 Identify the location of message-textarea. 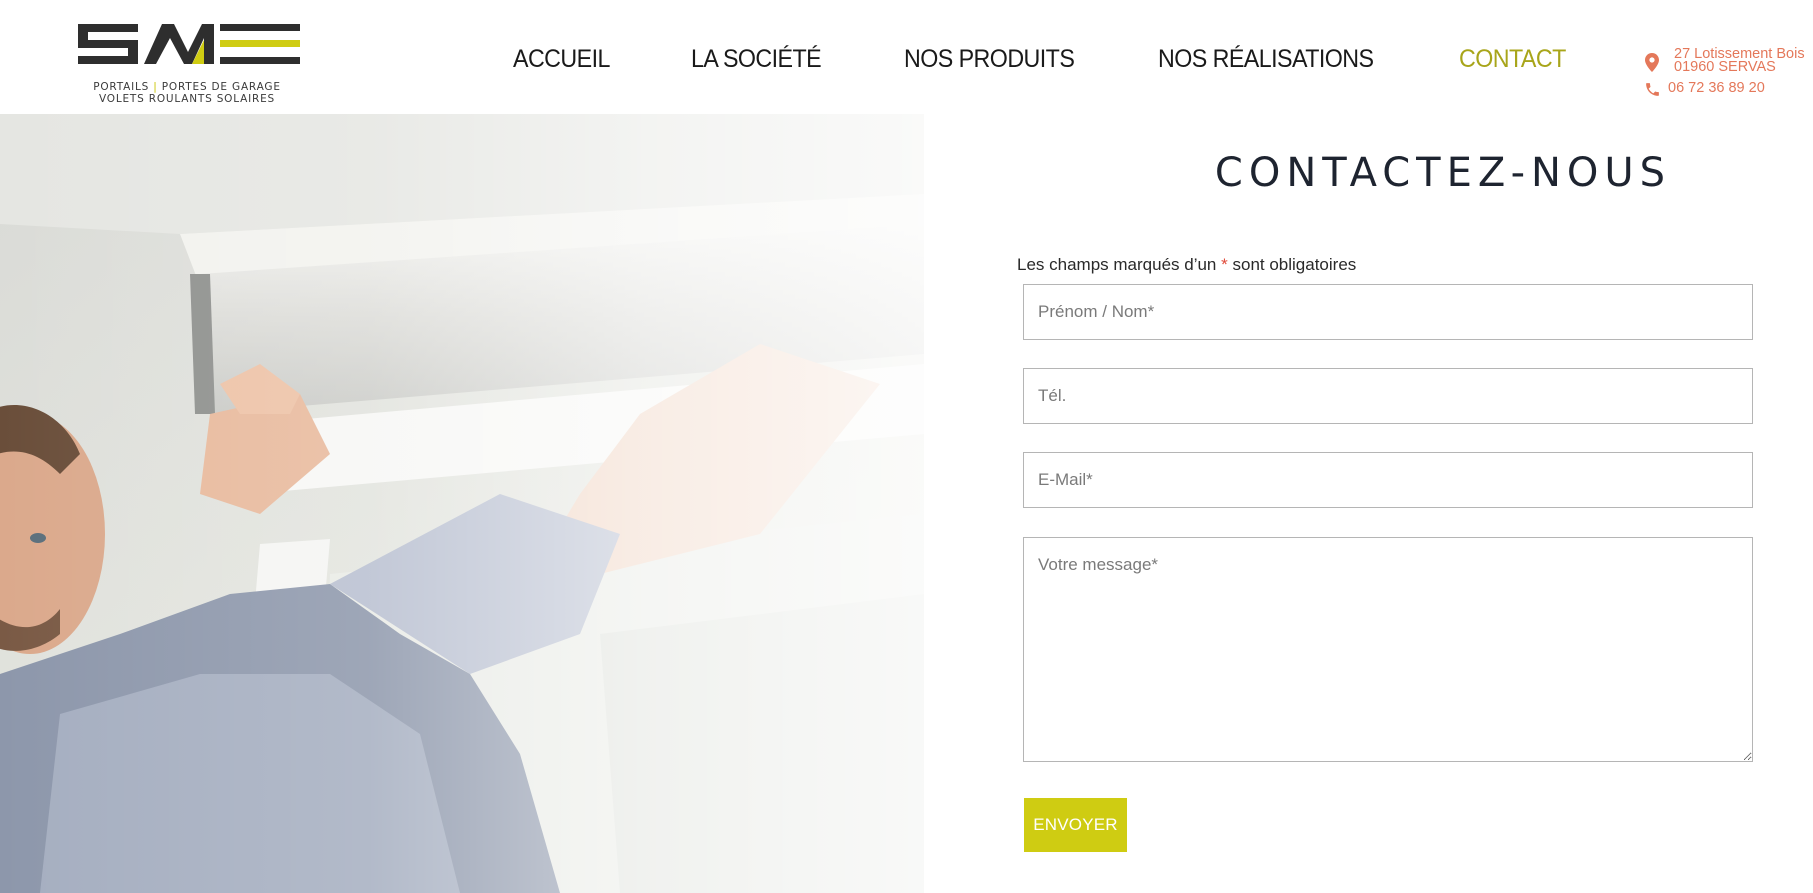
(1388, 649).